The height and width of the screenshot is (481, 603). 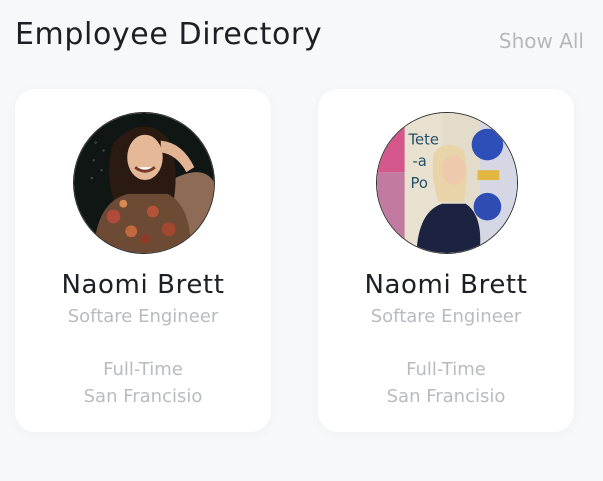 What do you see at coordinates (423, 140) in the screenshot?
I see `svg-text: Tete` at bounding box center [423, 140].